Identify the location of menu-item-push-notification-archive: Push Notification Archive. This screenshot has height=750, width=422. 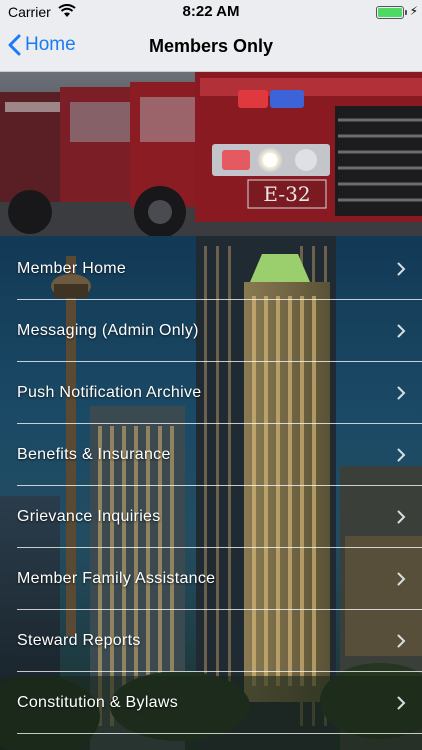
(211, 393).